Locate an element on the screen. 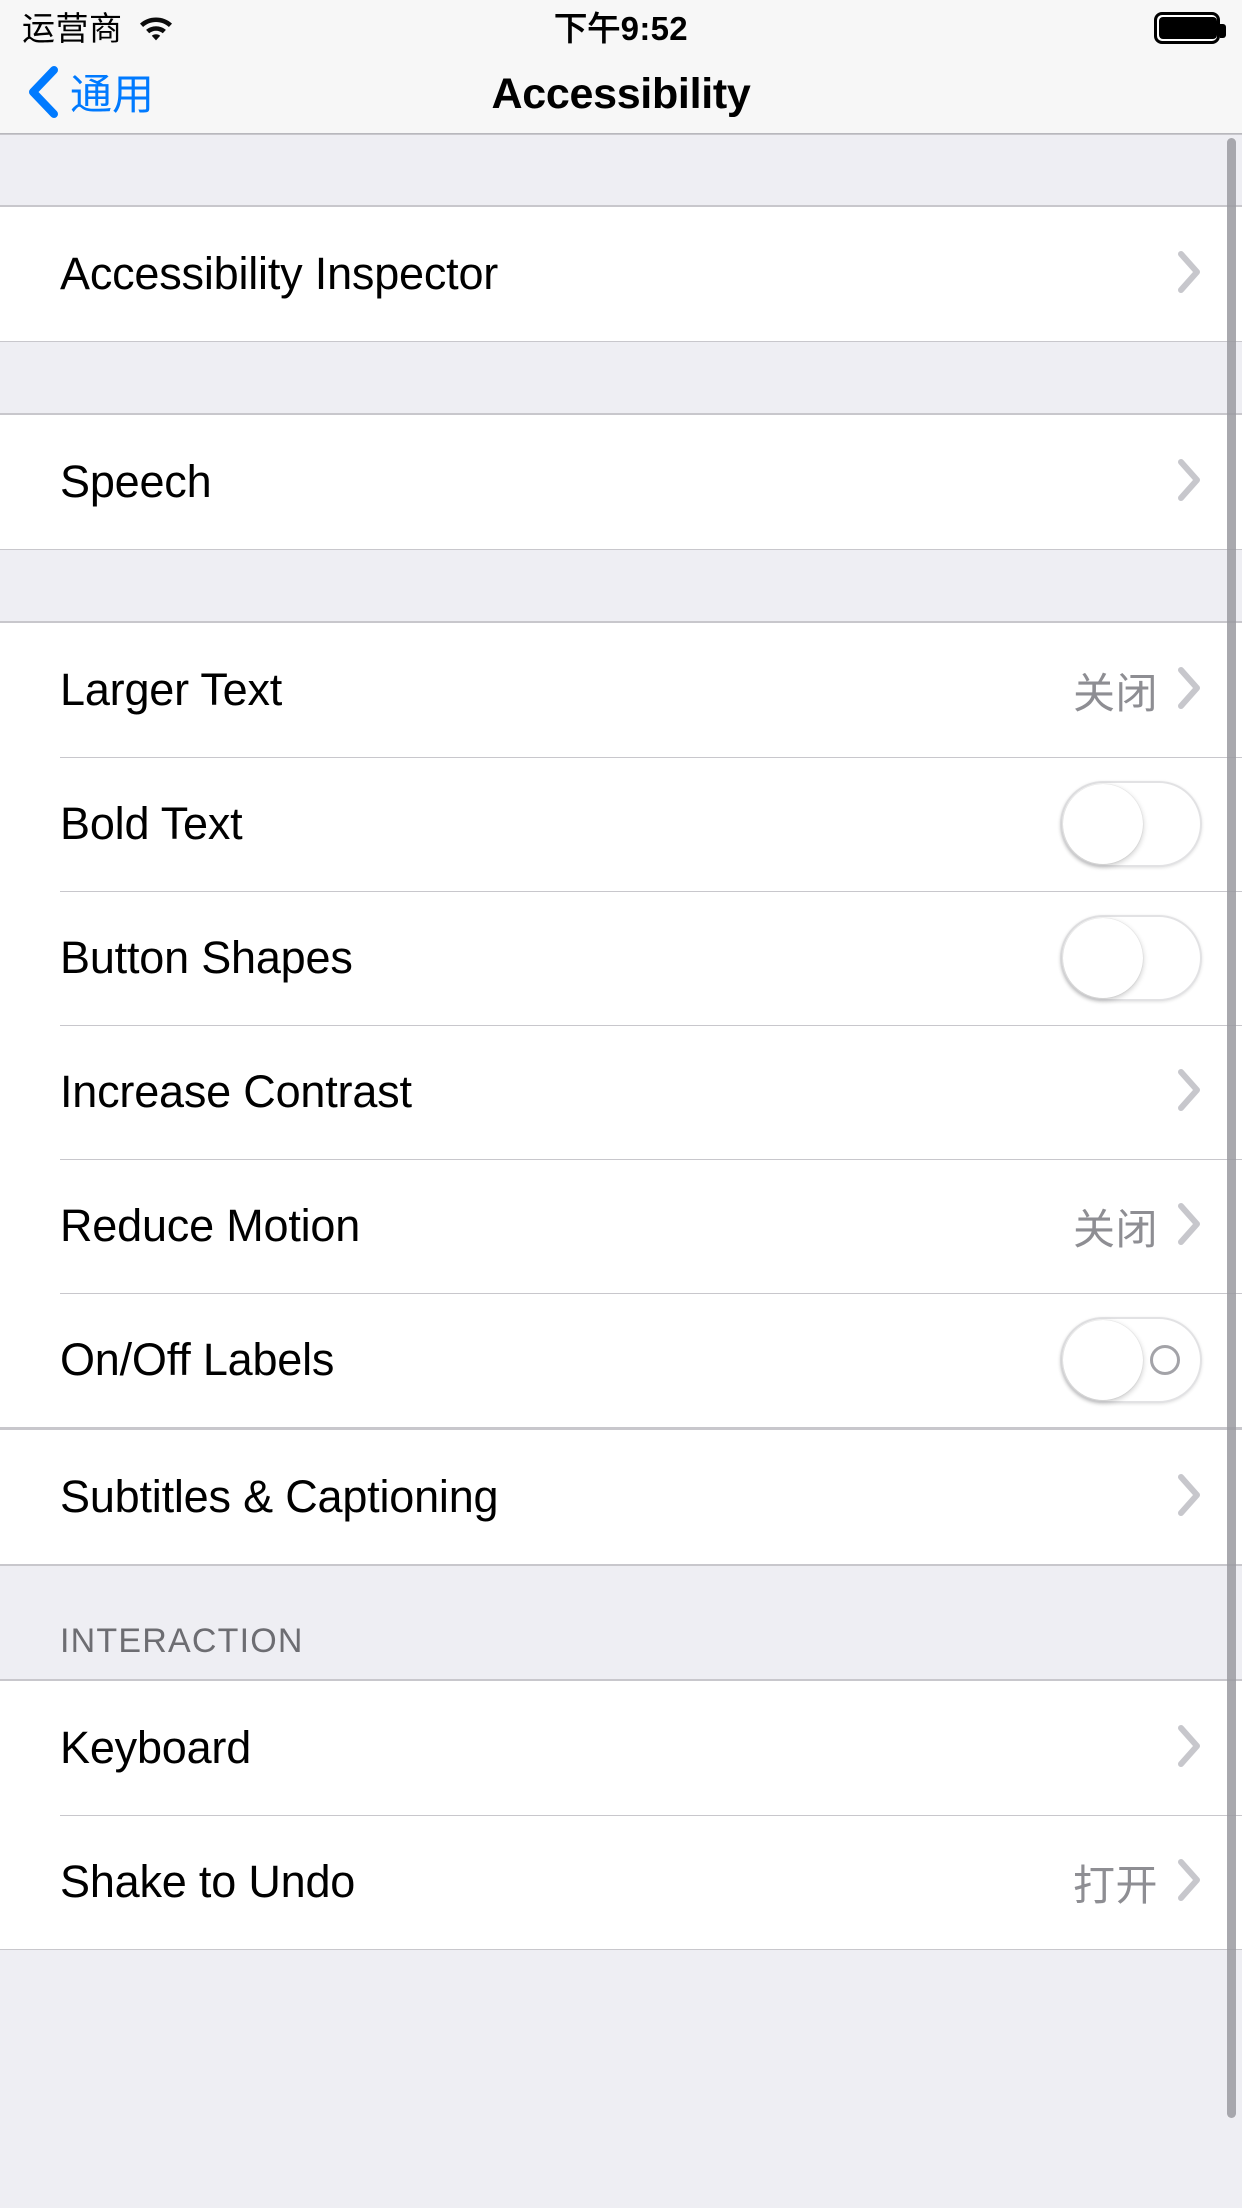  row-subtitles-captioning: Subtitles & Captioning is located at coordinates (621, 1497).